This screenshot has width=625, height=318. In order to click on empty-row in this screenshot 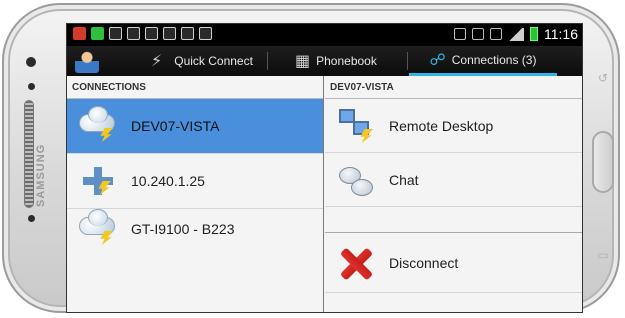, I will do `click(453, 220)`.